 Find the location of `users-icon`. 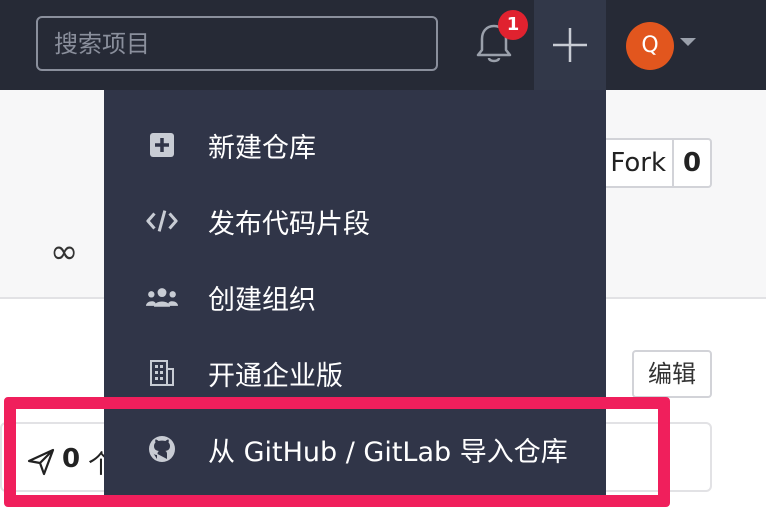

users-icon is located at coordinates (162, 297).